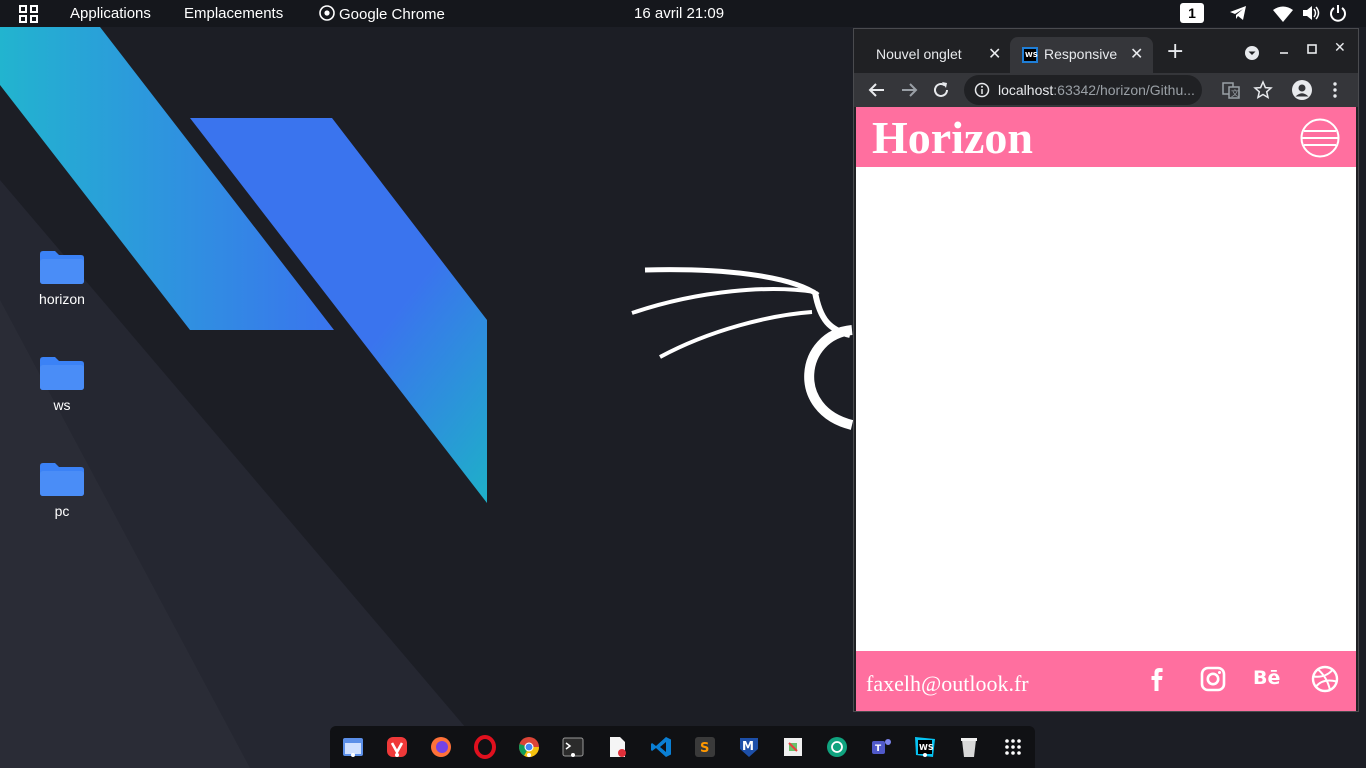 This screenshot has width=1366, height=768. I want to click on wifi-icon, so click(1283, 14).